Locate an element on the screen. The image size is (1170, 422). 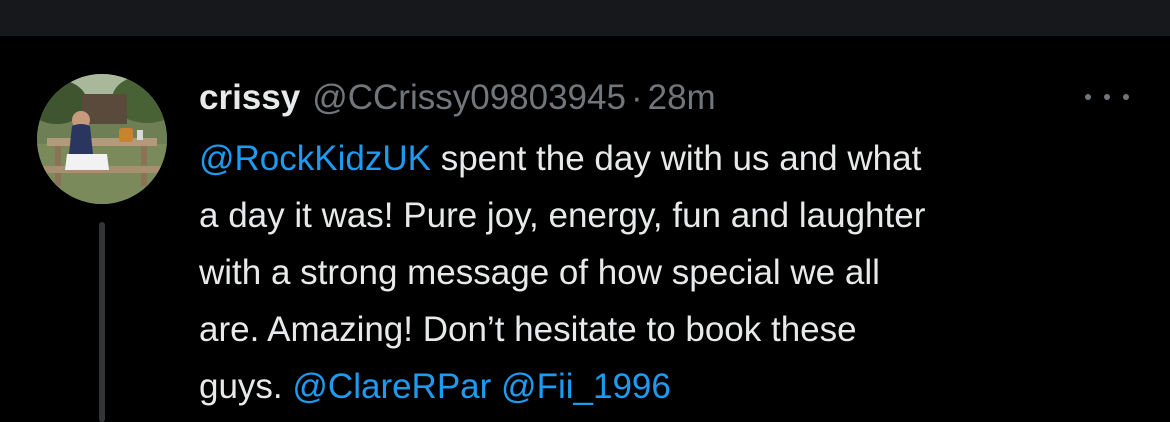
tweet-text-segment: guys. is located at coordinates (246, 386).